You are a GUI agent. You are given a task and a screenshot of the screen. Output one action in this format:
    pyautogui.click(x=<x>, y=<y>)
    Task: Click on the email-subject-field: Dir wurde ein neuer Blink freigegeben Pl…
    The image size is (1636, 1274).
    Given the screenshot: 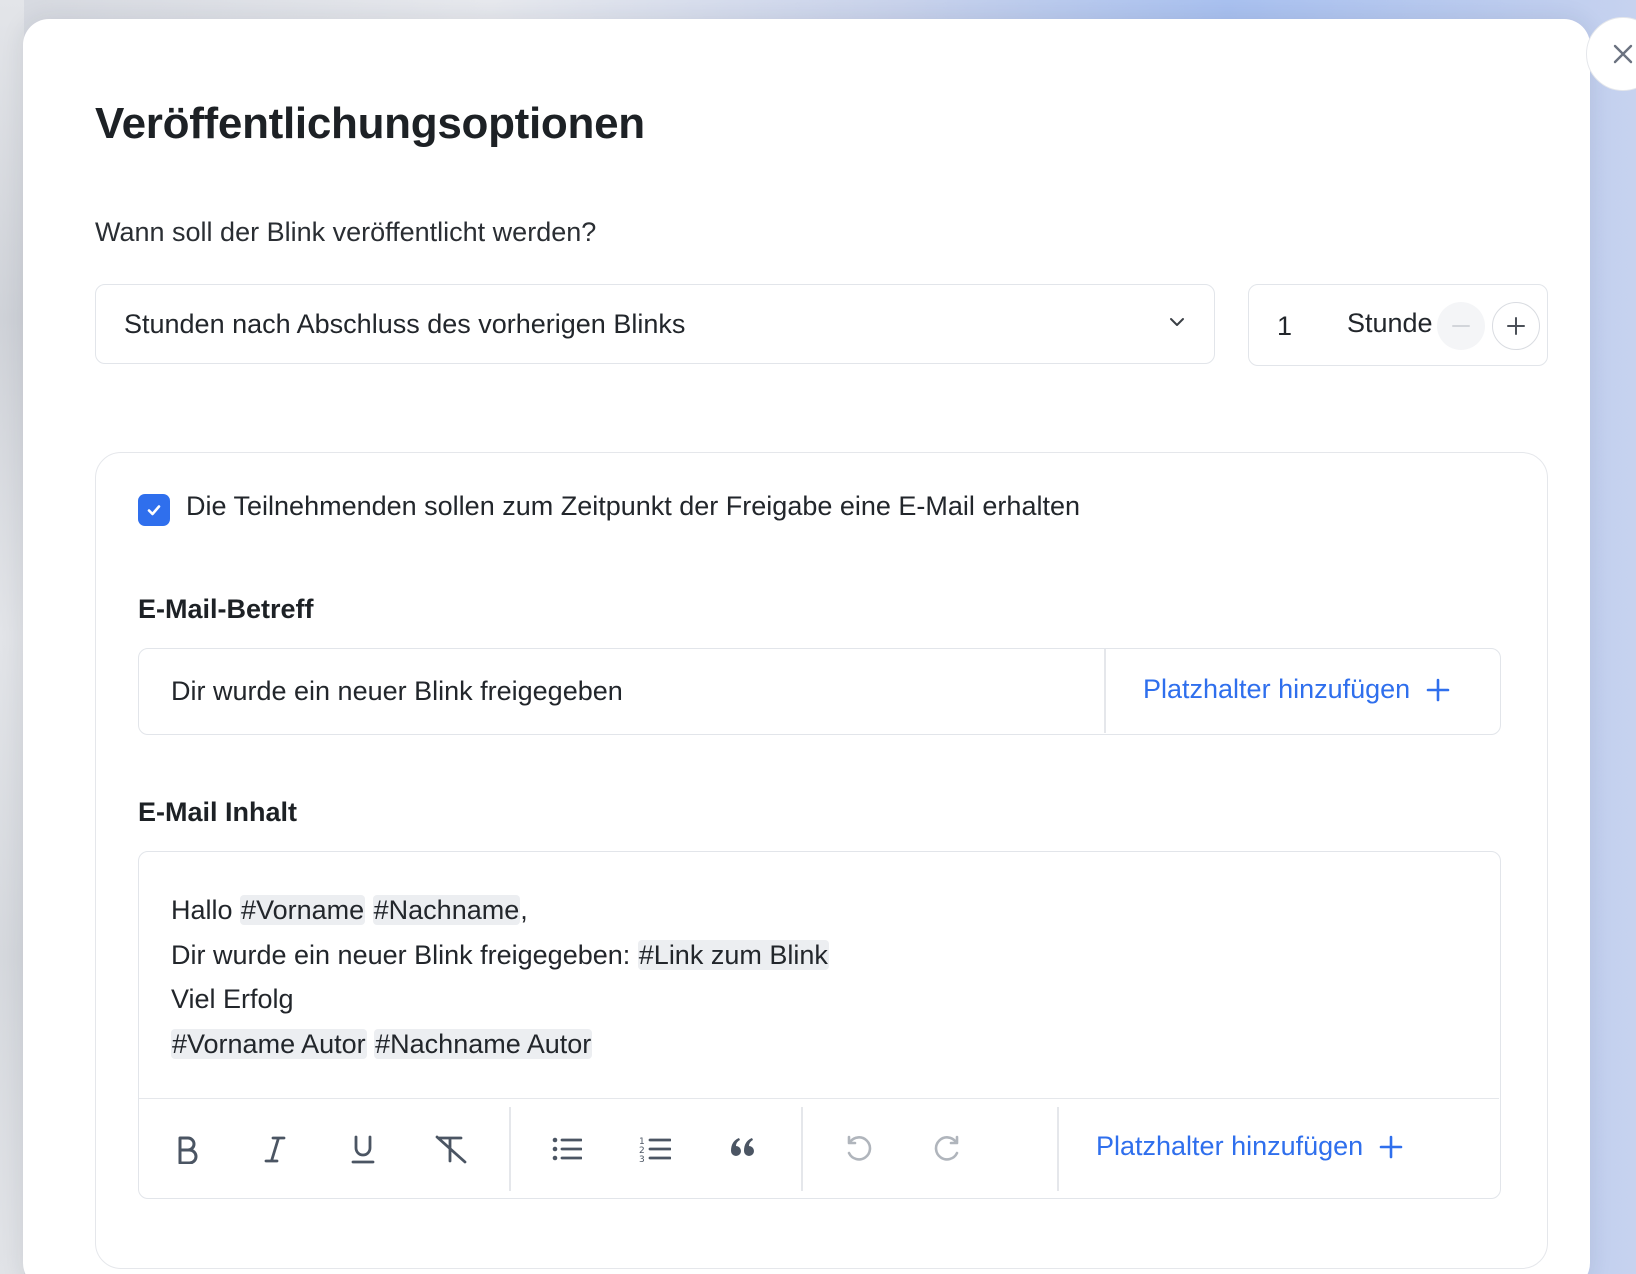 What is the action you would take?
    pyautogui.click(x=819, y=691)
    